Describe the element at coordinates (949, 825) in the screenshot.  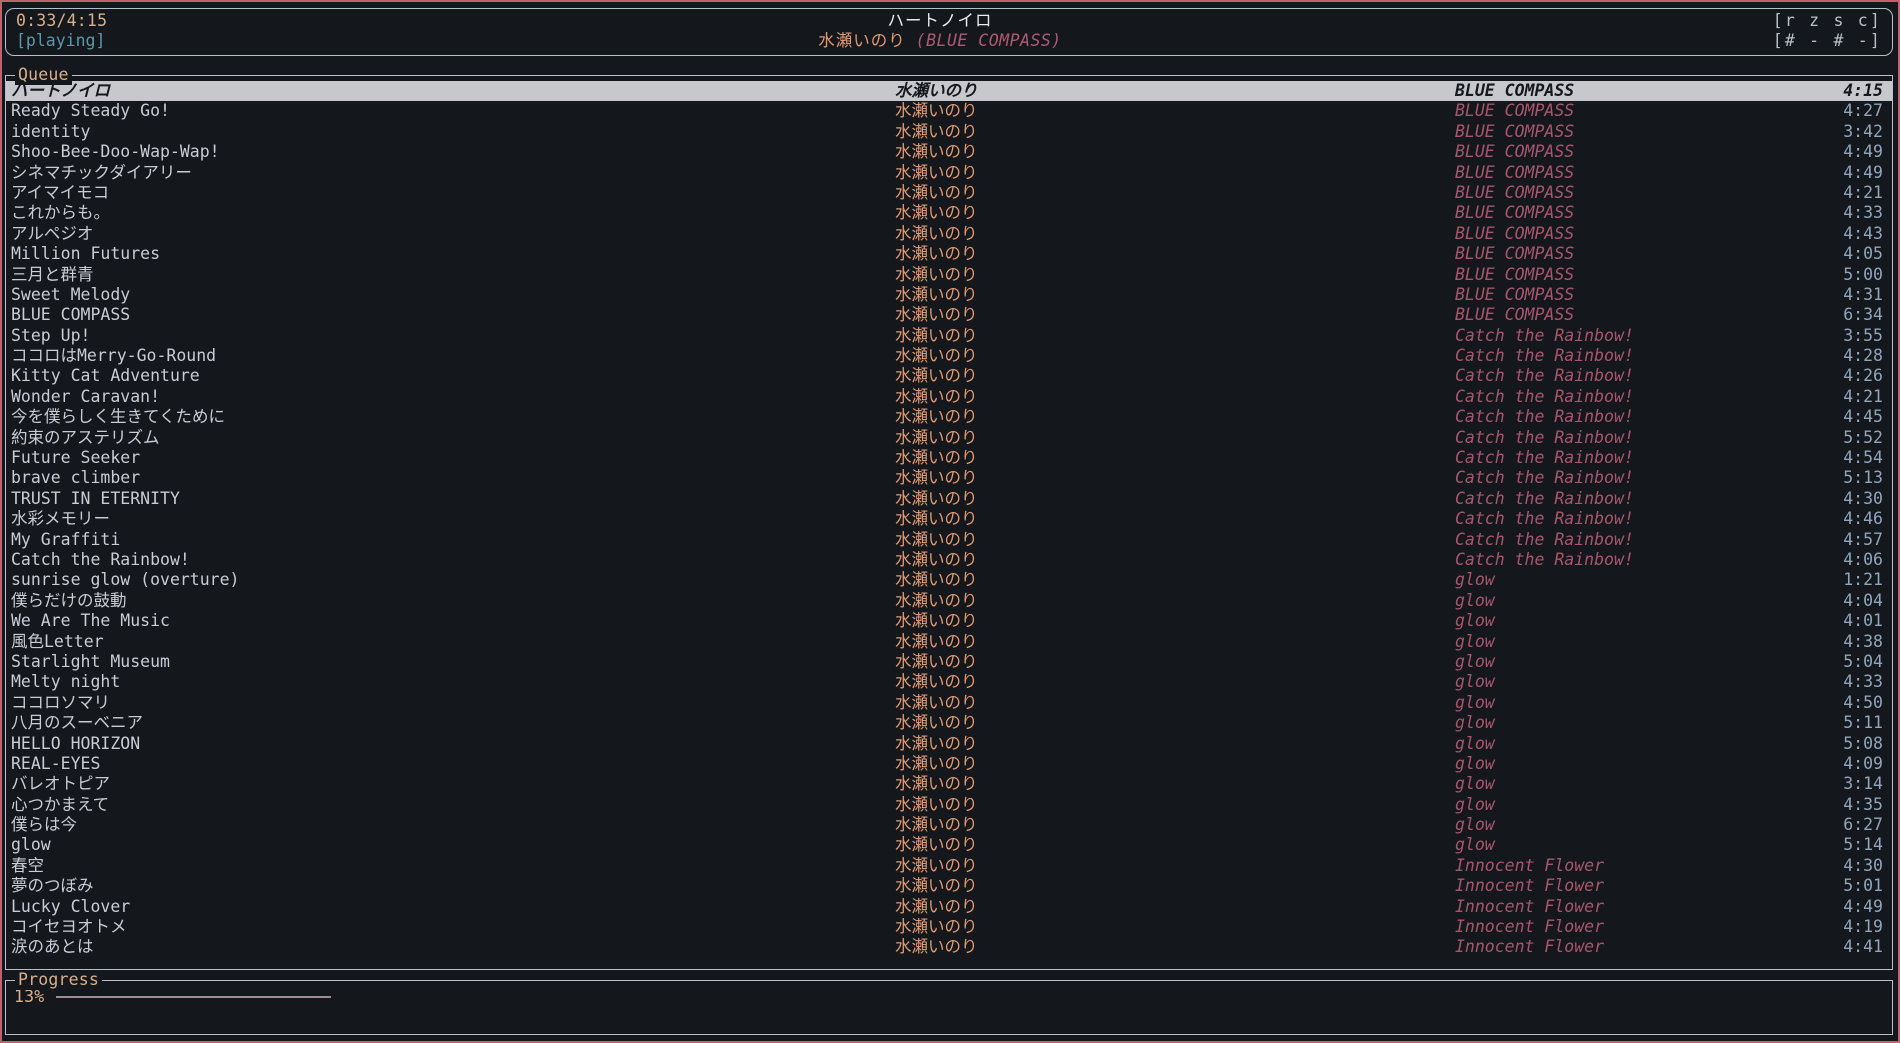
I see `queue-row: 僕らは今 水瀬いのり glow 6:27` at that location.